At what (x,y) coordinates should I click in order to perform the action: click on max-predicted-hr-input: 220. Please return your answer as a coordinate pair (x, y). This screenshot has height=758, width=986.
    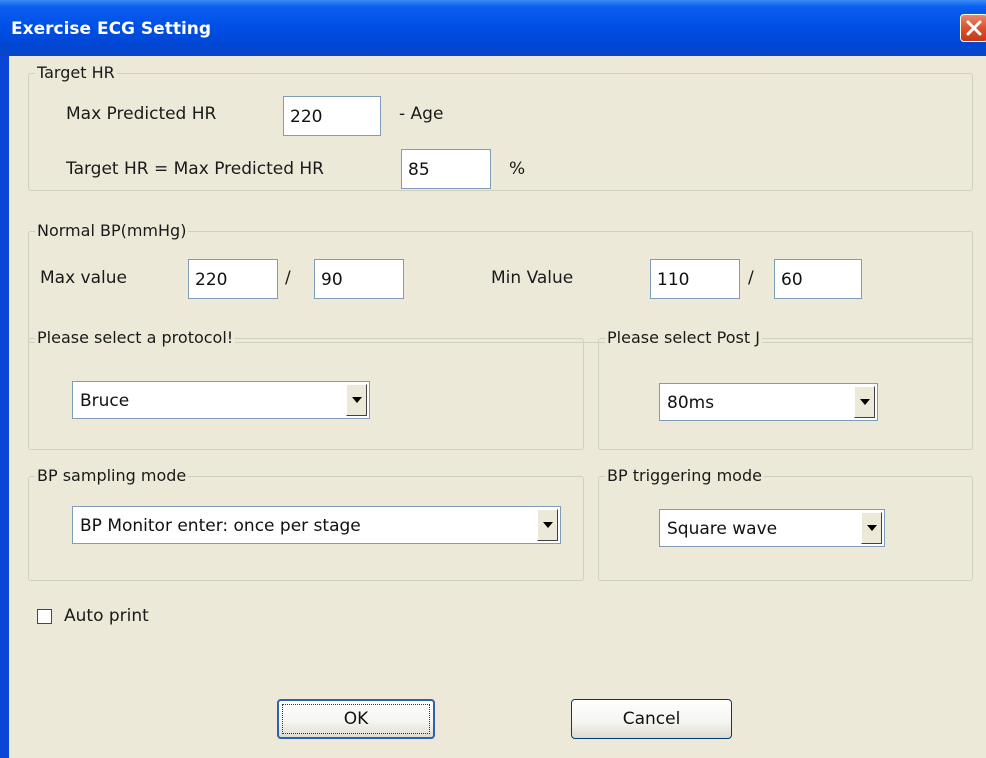
    Looking at the image, I should click on (332, 116).